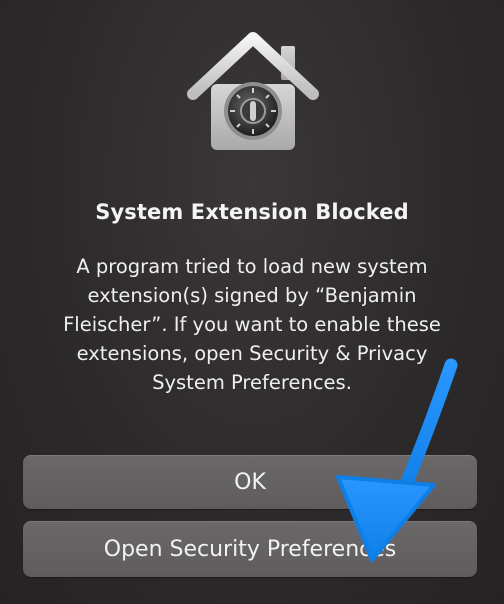 Image resolution: width=504 pixels, height=604 pixels. I want to click on open-security-preferences-label: Open Security Preferences, so click(250, 549).